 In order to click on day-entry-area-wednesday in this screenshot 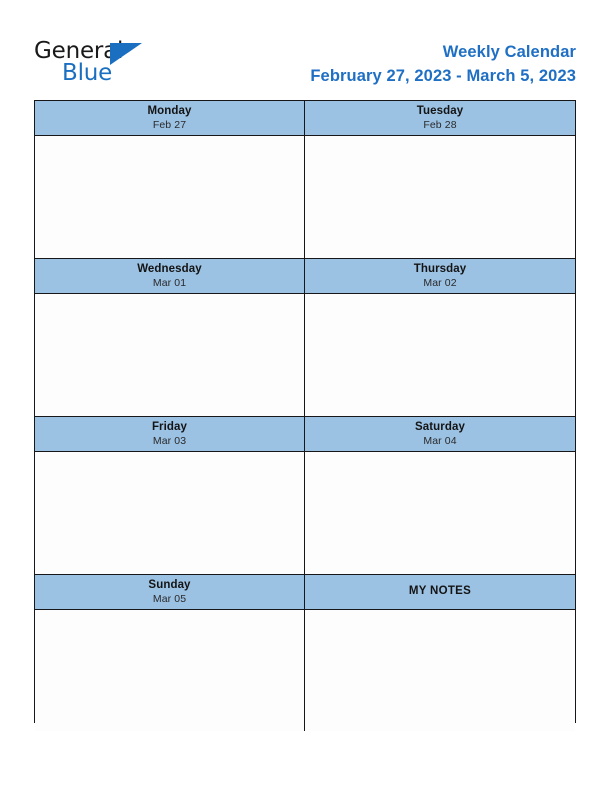, I will do `click(170, 355)`.